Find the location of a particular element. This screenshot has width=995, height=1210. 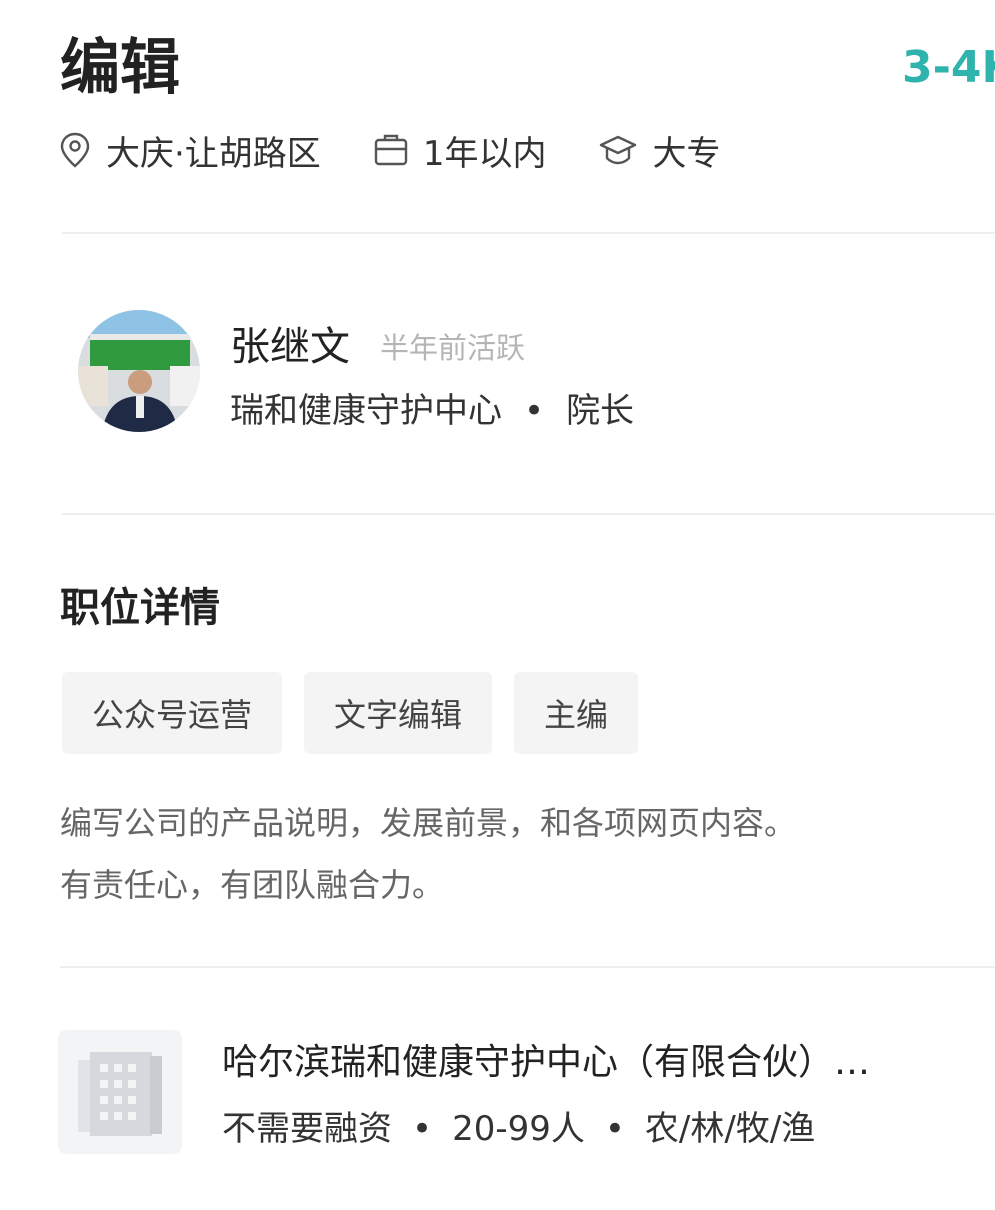

company-info-line: 不需要融资 • 20-99人 • 农/林/牧/渔 is located at coordinates (518, 1129).